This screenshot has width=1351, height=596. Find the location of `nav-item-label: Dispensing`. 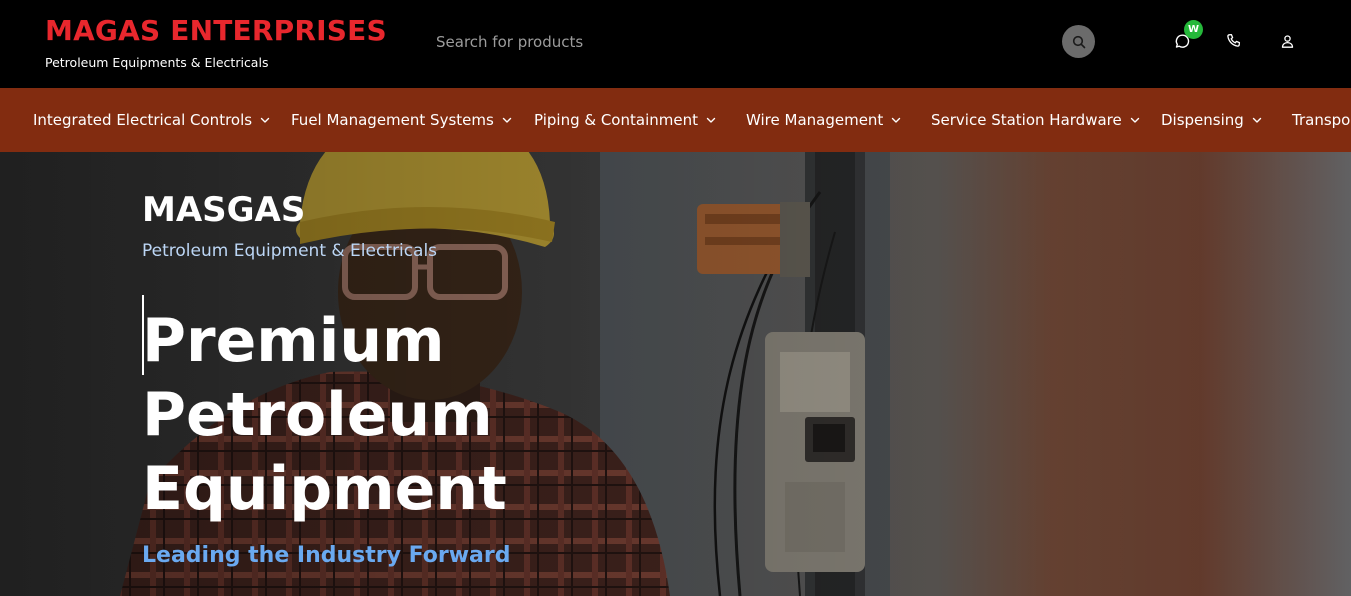

nav-item-label: Dispensing is located at coordinates (1202, 120).